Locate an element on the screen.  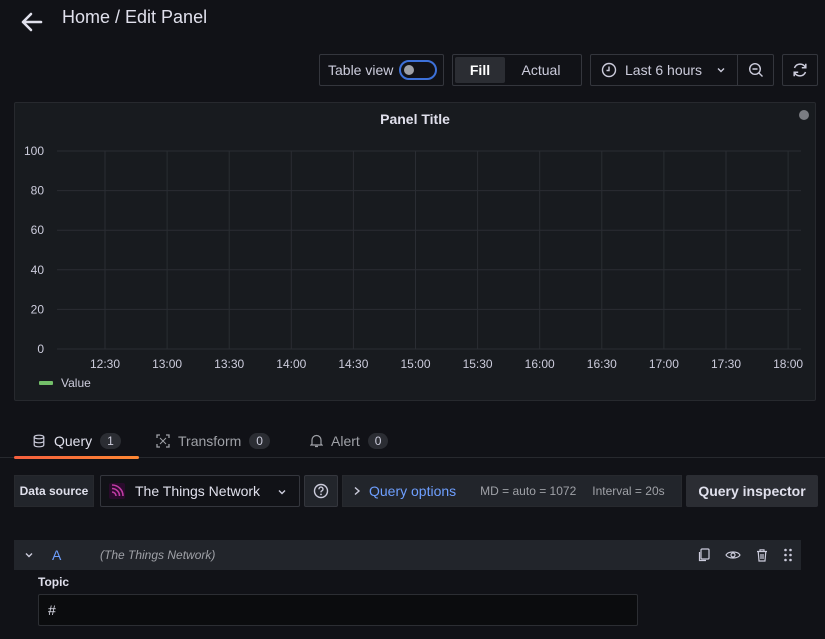
tab-query-label: Query is located at coordinates (73, 441).